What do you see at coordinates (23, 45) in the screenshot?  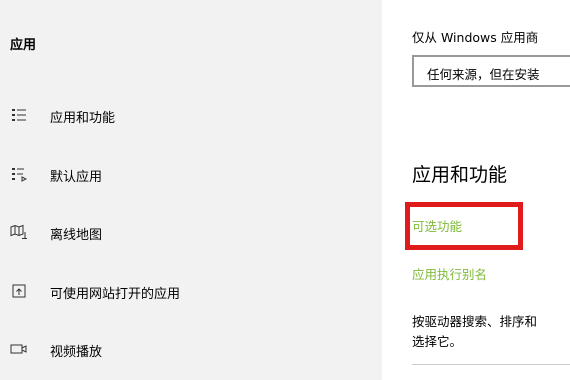 I see `sidebar-title: 应用` at bounding box center [23, 45].